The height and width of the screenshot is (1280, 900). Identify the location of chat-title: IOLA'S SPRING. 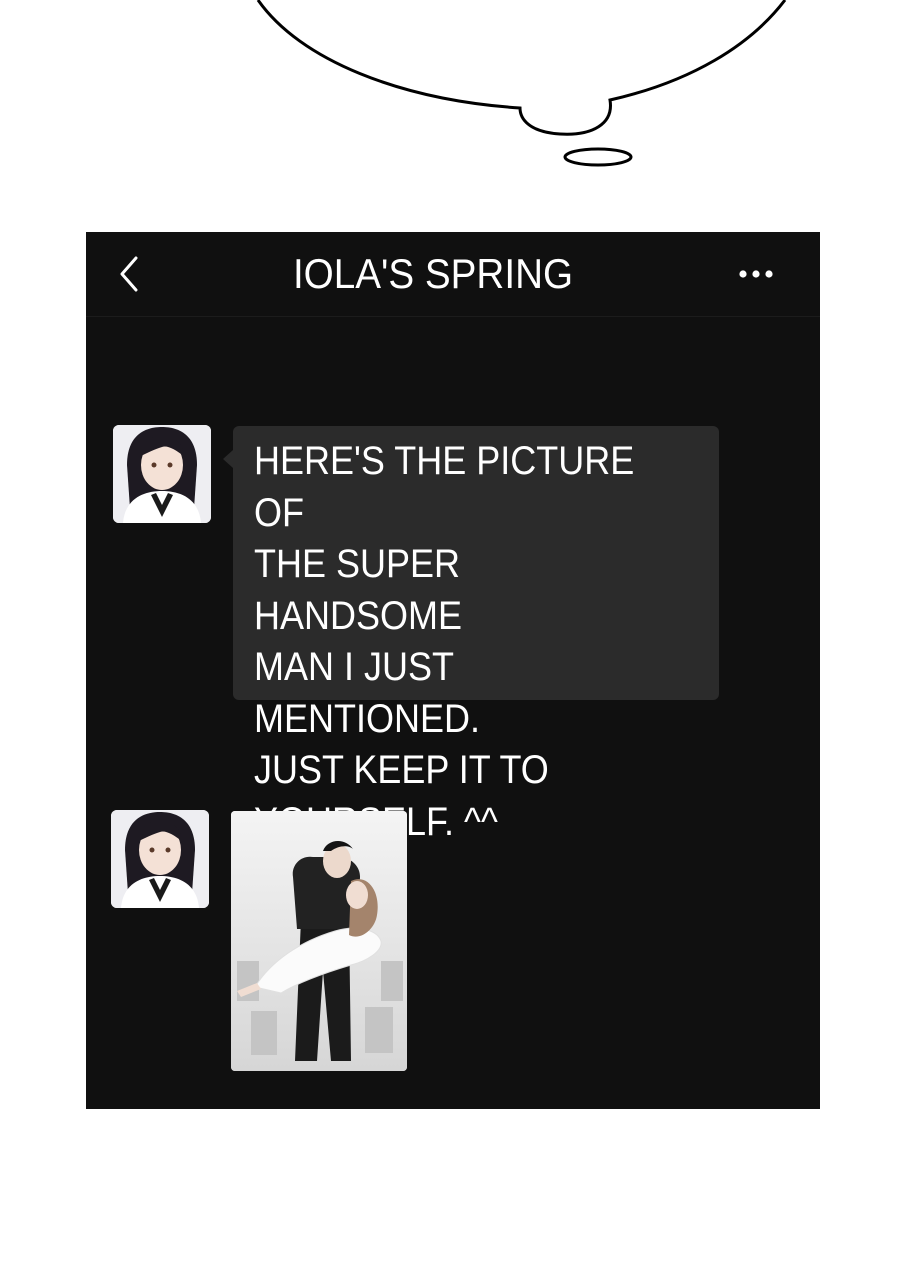
(433, 273).